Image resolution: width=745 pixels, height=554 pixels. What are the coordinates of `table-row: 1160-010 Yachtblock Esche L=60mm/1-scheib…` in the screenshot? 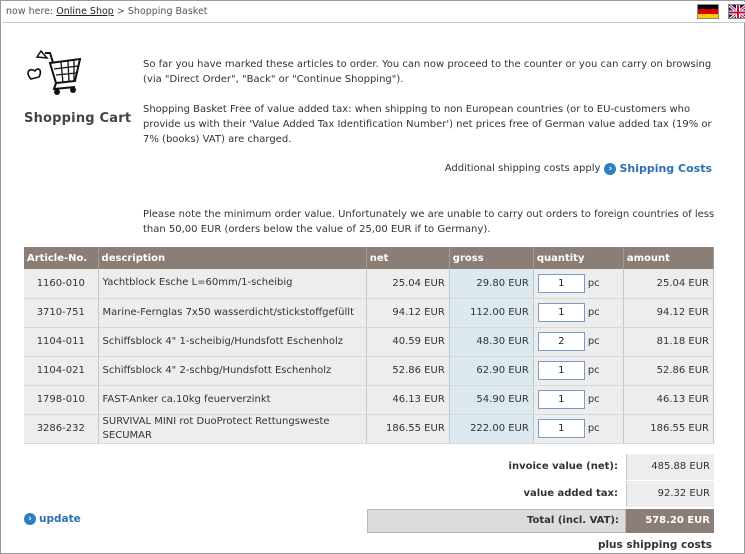 It's located at (369, 284).